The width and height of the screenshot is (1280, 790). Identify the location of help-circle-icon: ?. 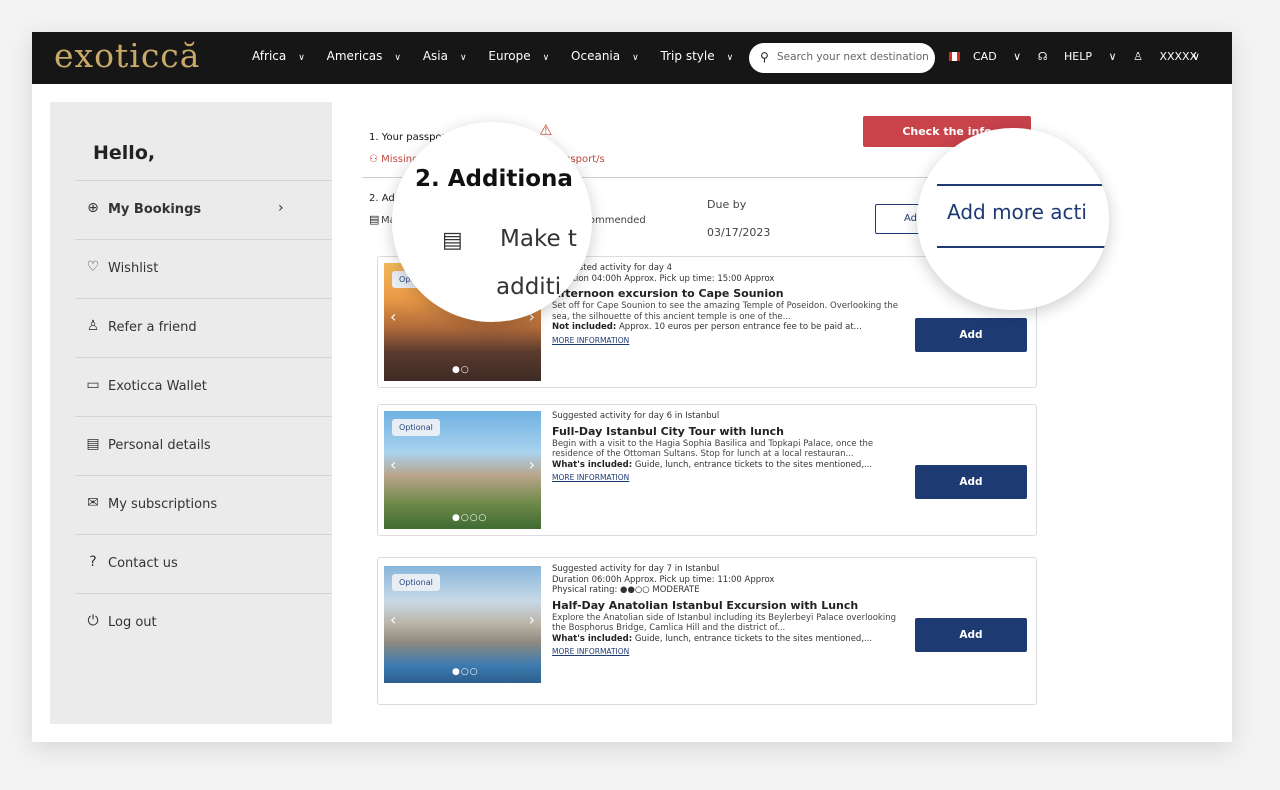
(93, 562).